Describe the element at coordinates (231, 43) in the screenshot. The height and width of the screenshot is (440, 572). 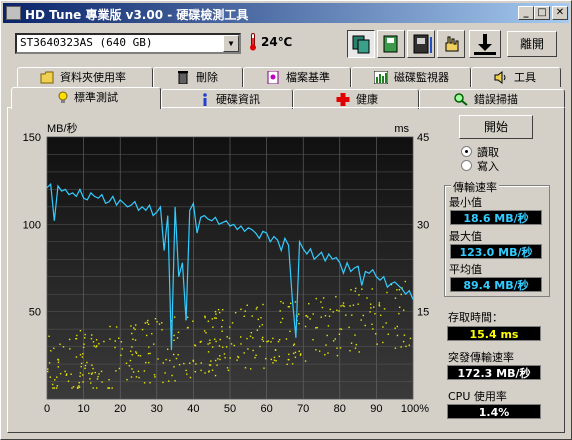
I see `chevron-down-icon: ▼` at that location.